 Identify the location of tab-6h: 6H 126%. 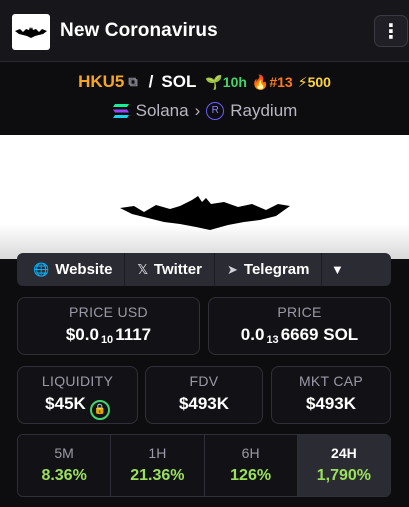
(251, 465).